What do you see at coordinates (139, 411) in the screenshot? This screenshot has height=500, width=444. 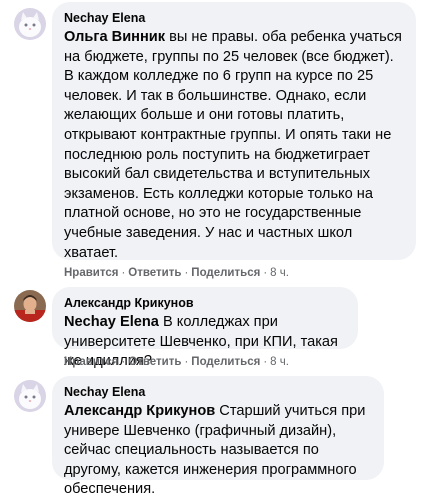 I see `mention-link: Александр Крикунов` at bounding box center [139, 411].